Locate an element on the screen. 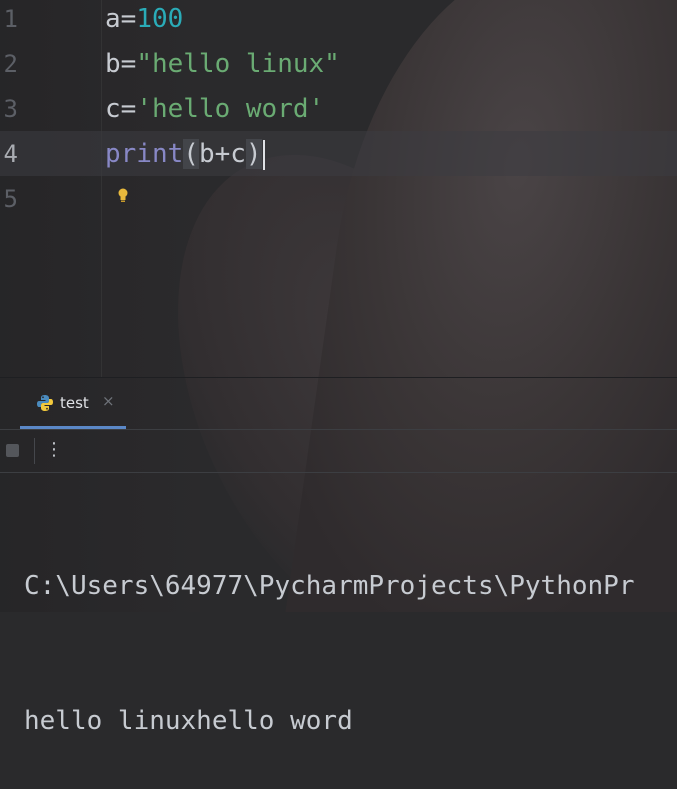 This screenshot has height=789, width=677. toolbar-separator is located at coordinates (34, 451).